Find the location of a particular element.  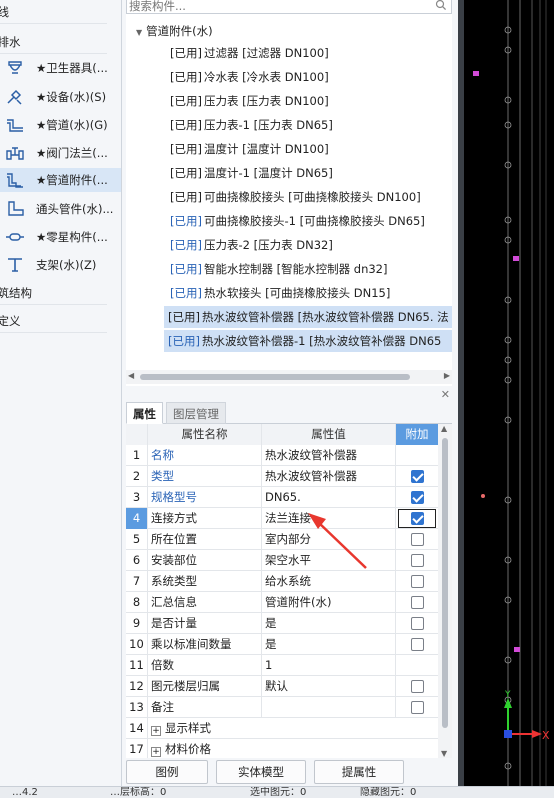

nav-item-pipe: ★管道(水)(G) is located at coordinates (60, 125).